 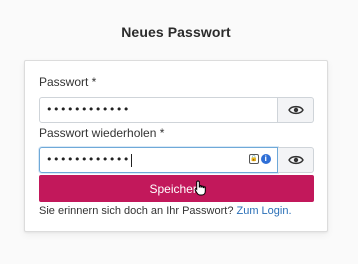 What do you see at coordinates (68, 82) in the screenshot?
I see `password-label: Passwort *` at bounding box center [68, 82].